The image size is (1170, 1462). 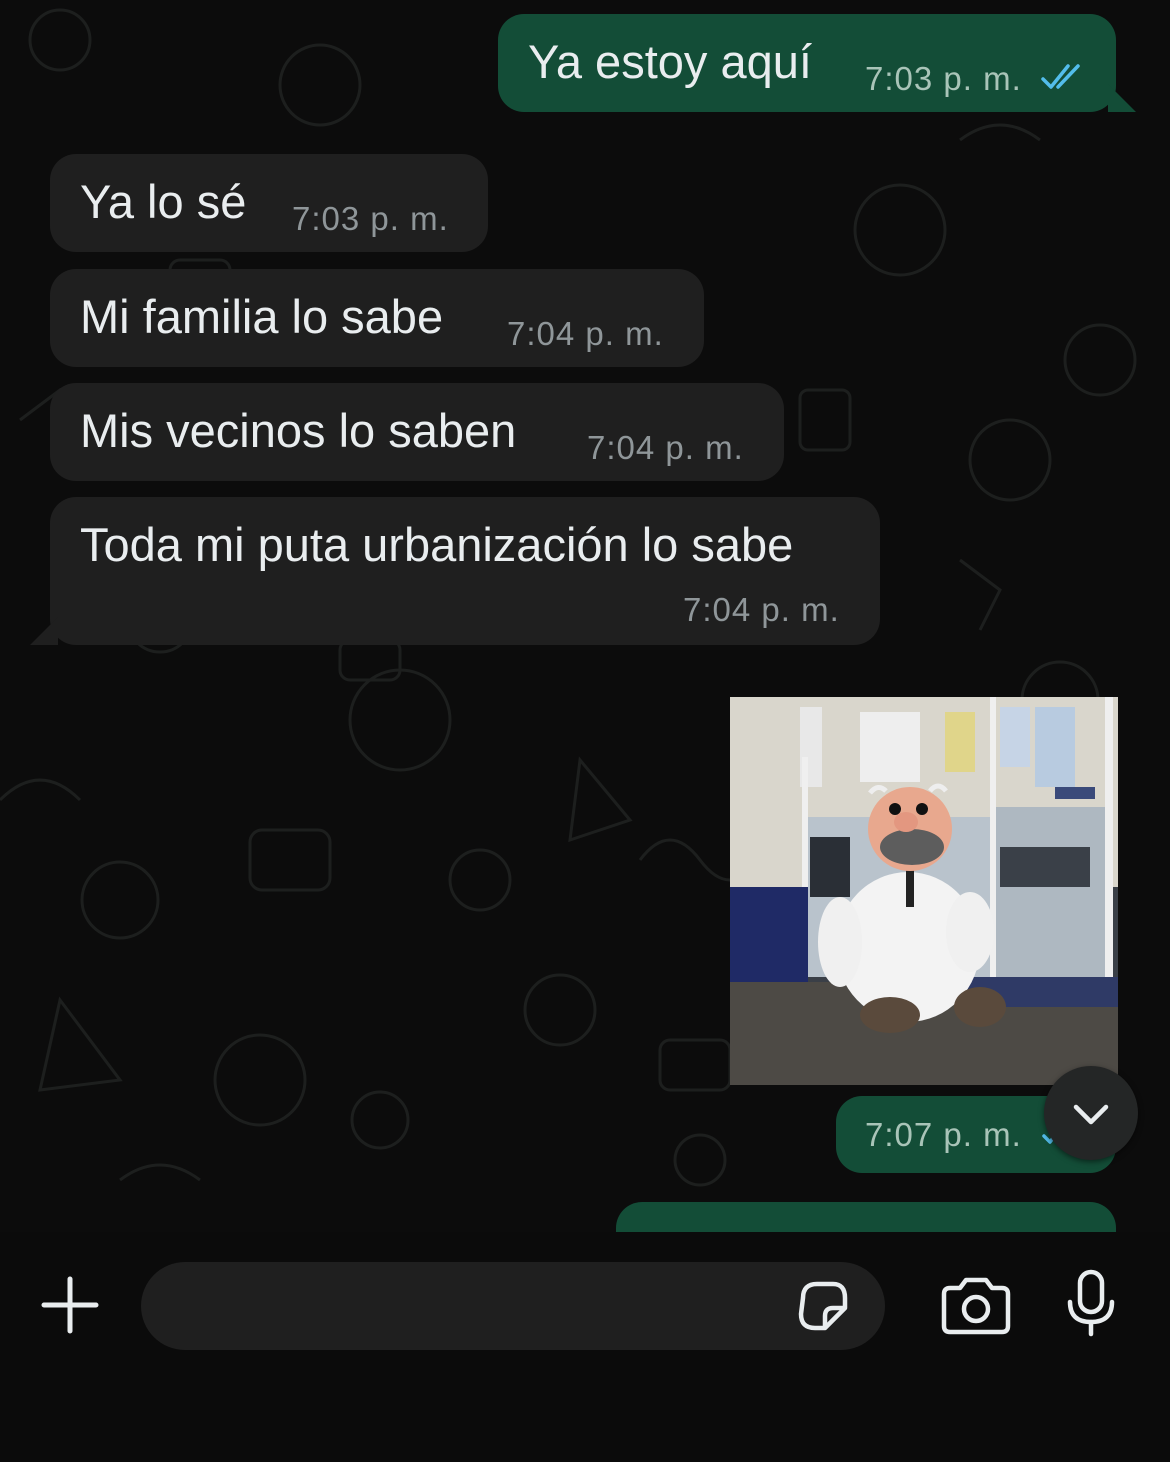 I want to click on sticker-image, so click(x=924, y=891).